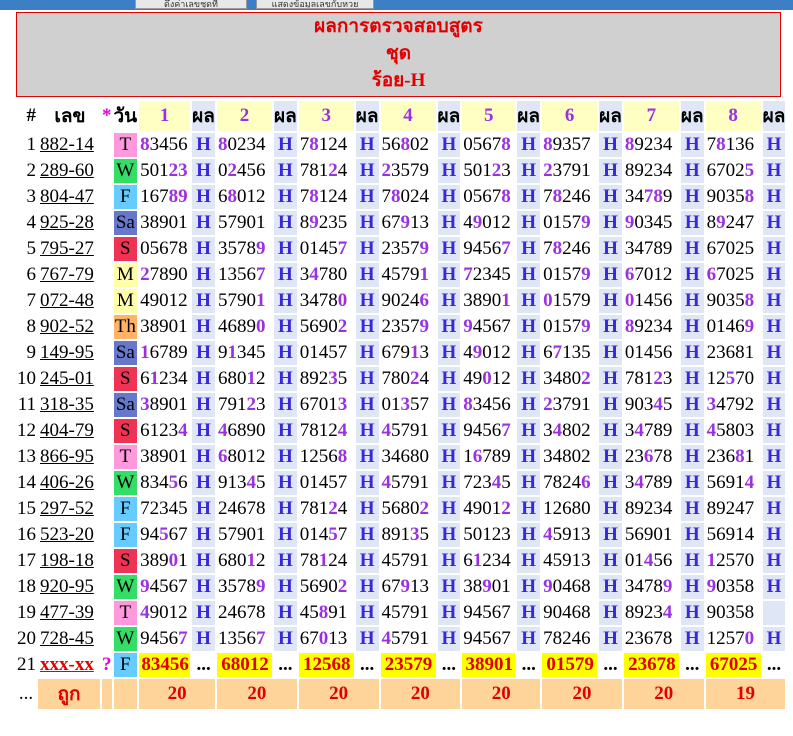 The image size is (793, 736). What do you see at coordinates (69, 223) in the screenshot?
I see `row-number-link: 925-28` at bounding box center [69, 223].